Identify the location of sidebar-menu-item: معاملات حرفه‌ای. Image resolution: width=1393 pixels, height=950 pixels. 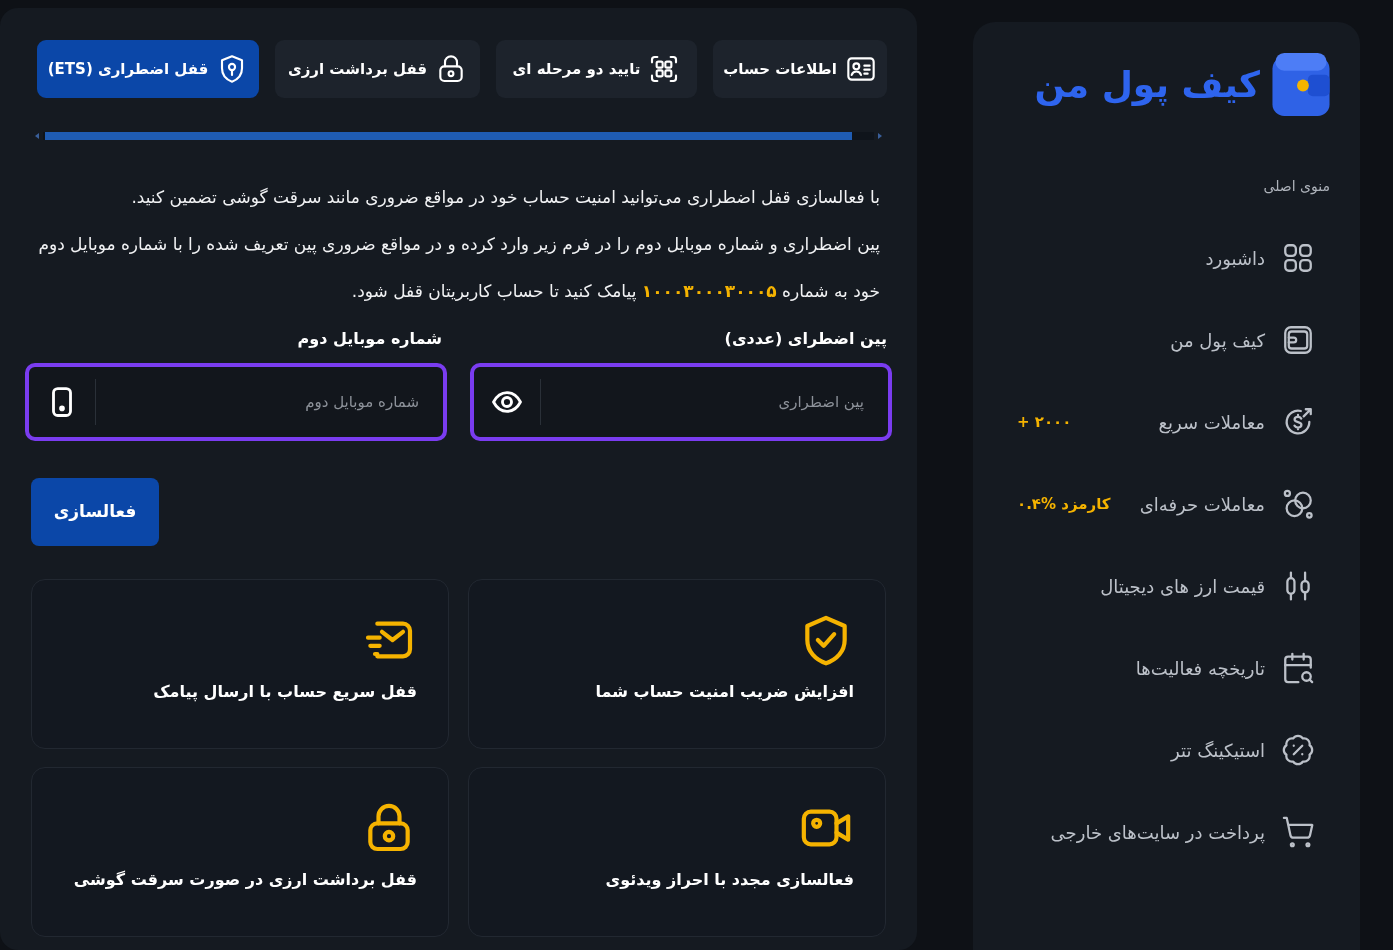
(1227, 504).